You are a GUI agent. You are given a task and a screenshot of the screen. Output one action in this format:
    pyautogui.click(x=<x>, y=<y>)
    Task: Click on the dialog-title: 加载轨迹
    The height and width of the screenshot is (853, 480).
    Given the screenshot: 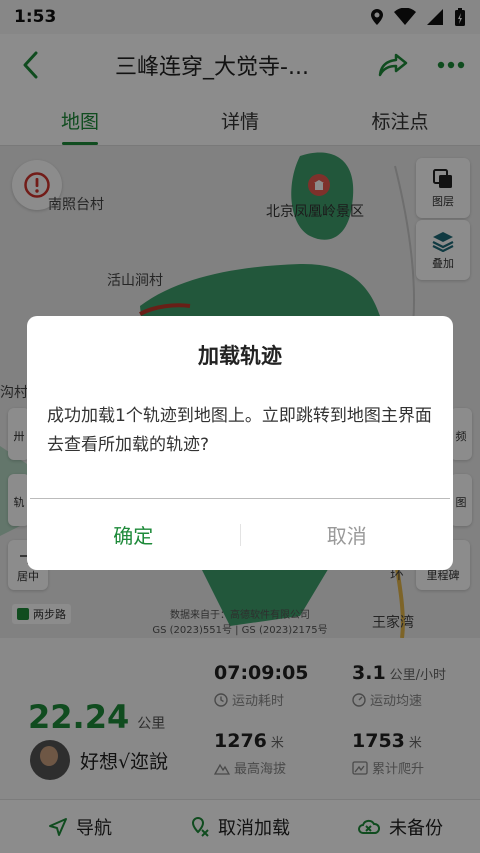 What is the action you would take?
    pyautogui.click(x=240, y=356)
    